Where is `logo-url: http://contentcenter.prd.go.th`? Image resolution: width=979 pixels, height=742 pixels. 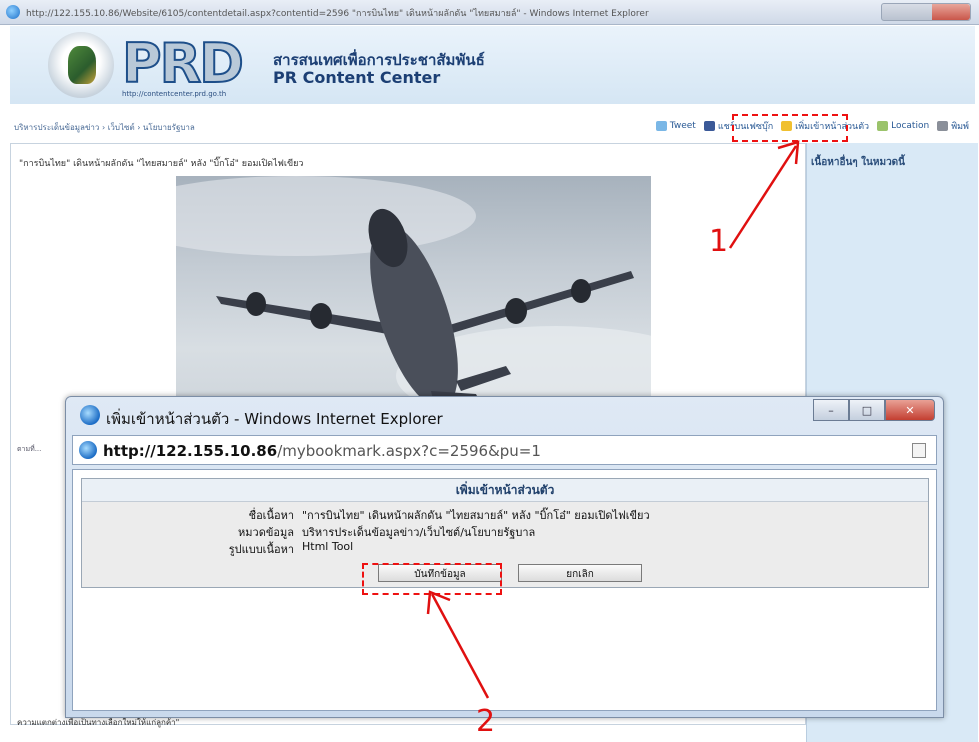 logo-url: http://contentcenter.prd.go.th is located at coordinates (174, 94).